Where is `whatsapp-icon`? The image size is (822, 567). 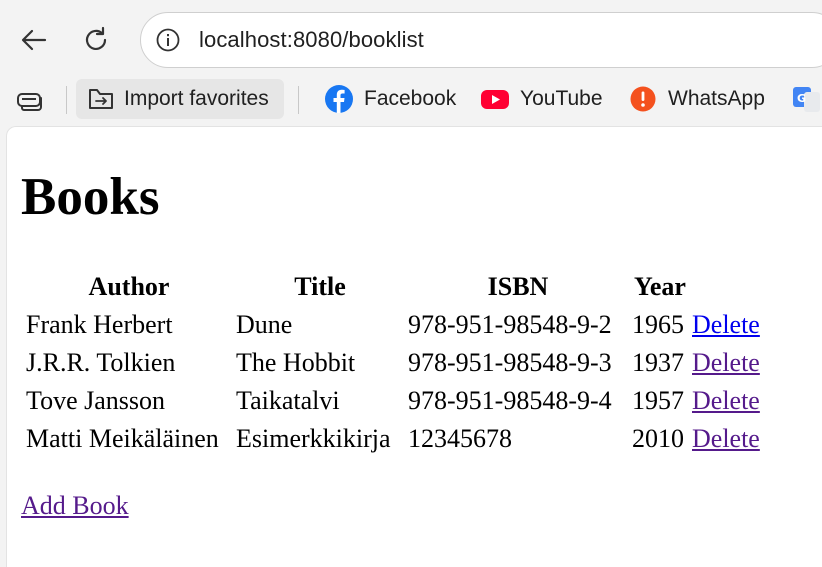 whatsapp-icon is located at coordinates (643, 99).